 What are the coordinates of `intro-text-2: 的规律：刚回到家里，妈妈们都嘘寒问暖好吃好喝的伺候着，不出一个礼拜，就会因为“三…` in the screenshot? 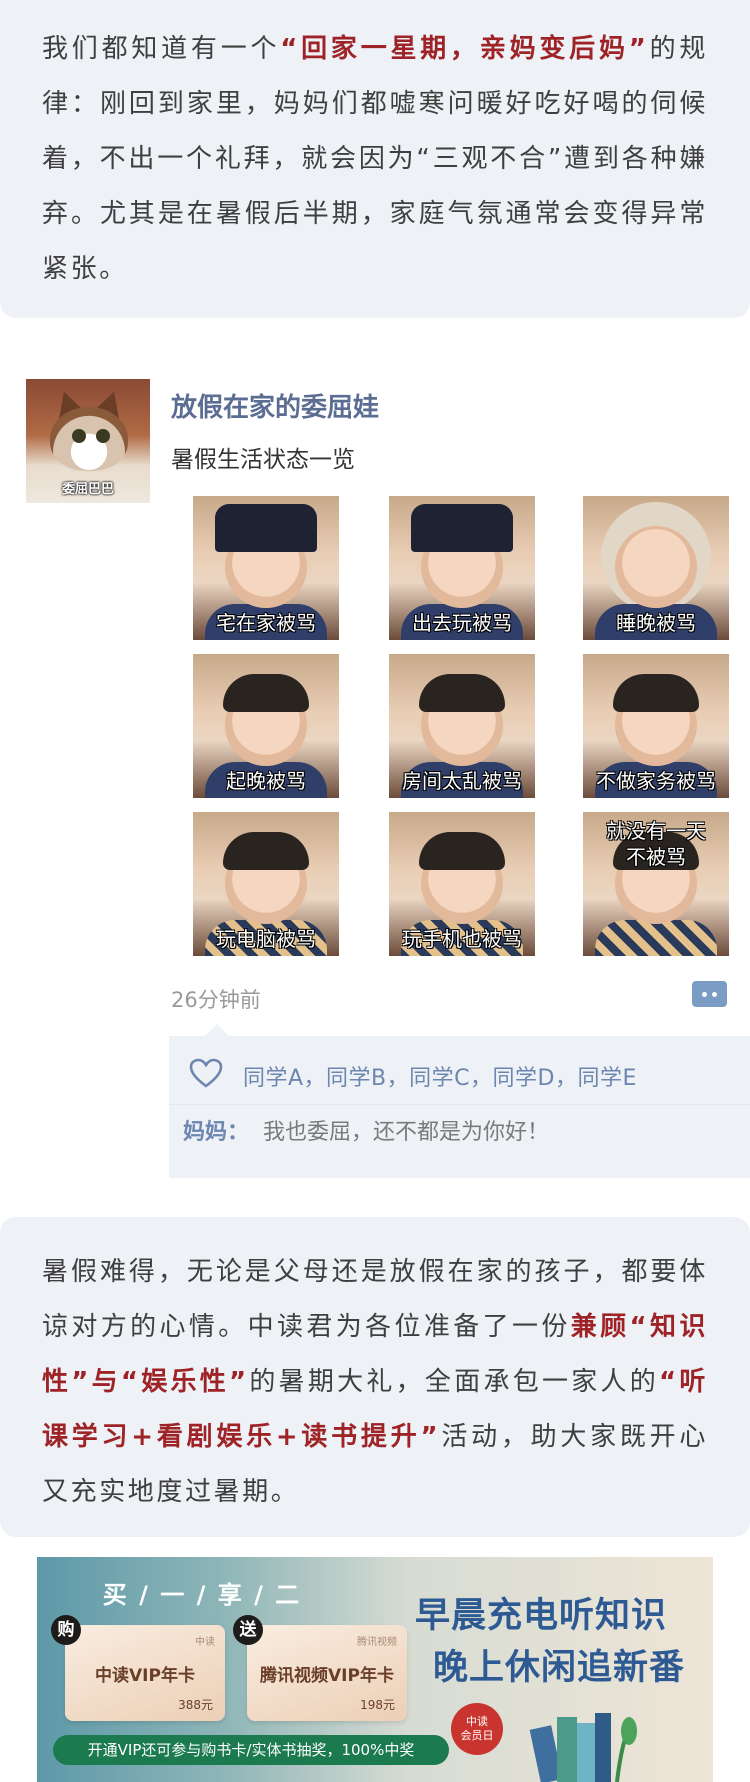 It's located at (375, 159).